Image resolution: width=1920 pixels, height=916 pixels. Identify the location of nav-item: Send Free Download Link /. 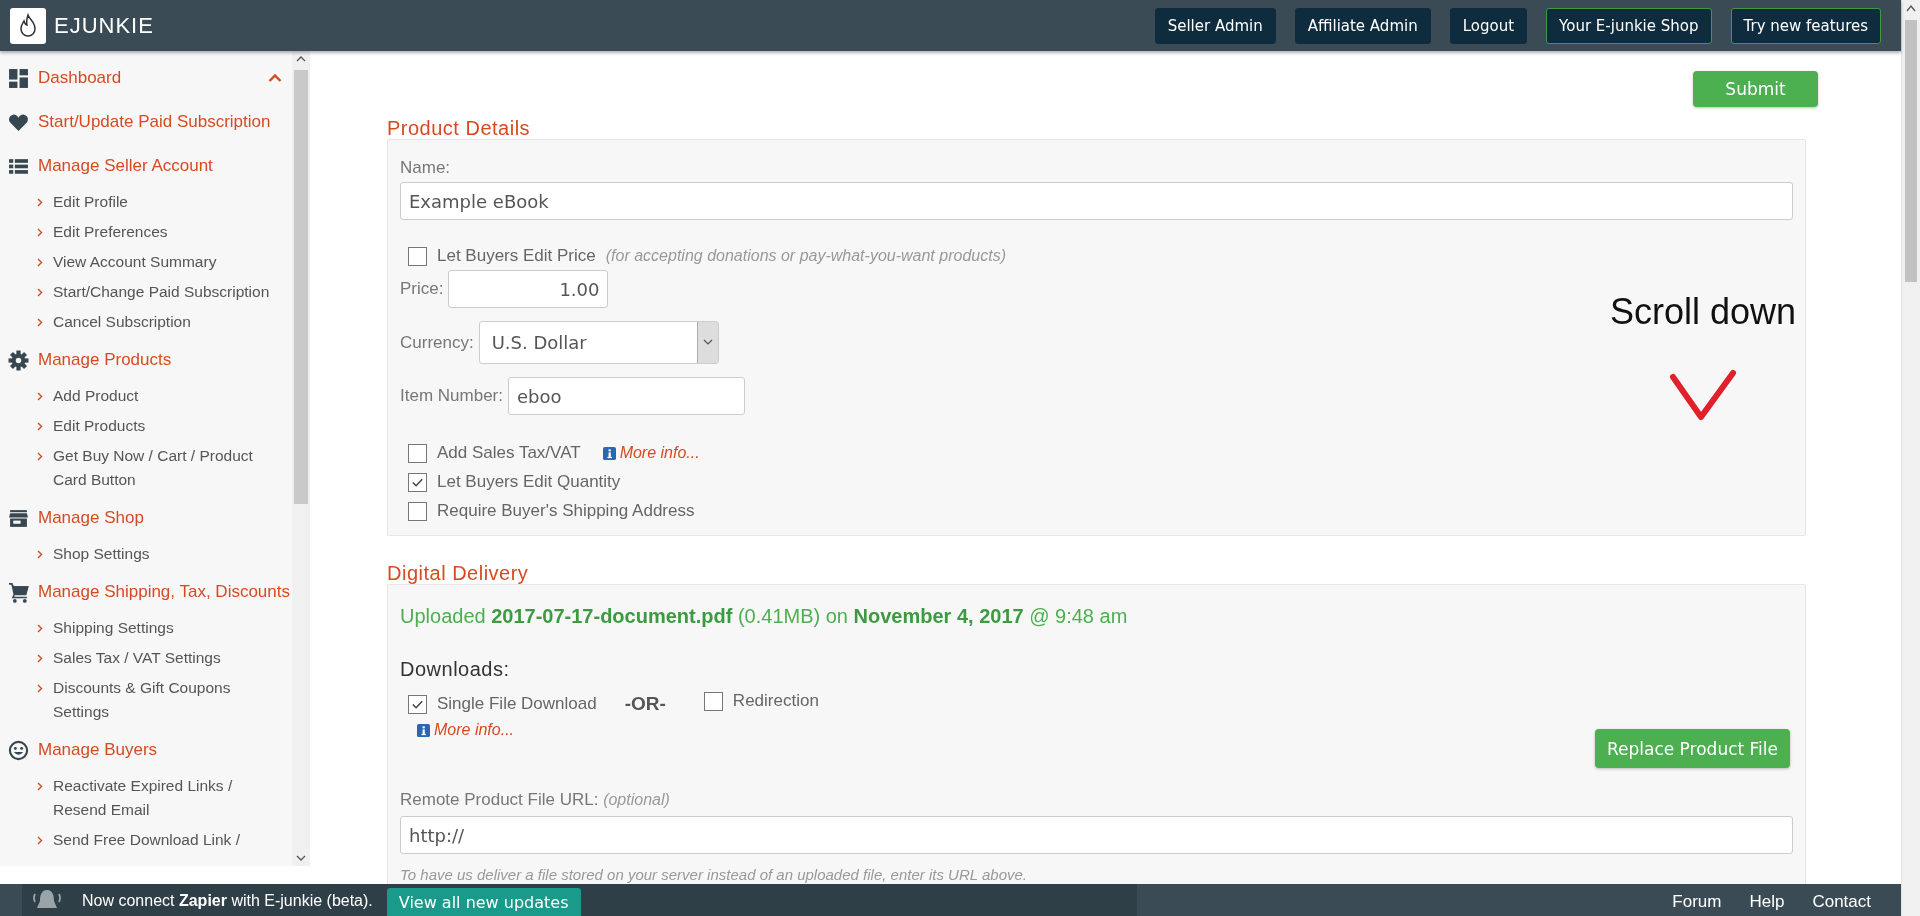
(146, 840).